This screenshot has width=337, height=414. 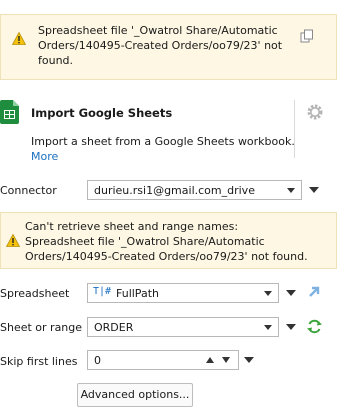 I want to click on skip-first-lines-label: Skip first lines, so click(x=39, y=361).